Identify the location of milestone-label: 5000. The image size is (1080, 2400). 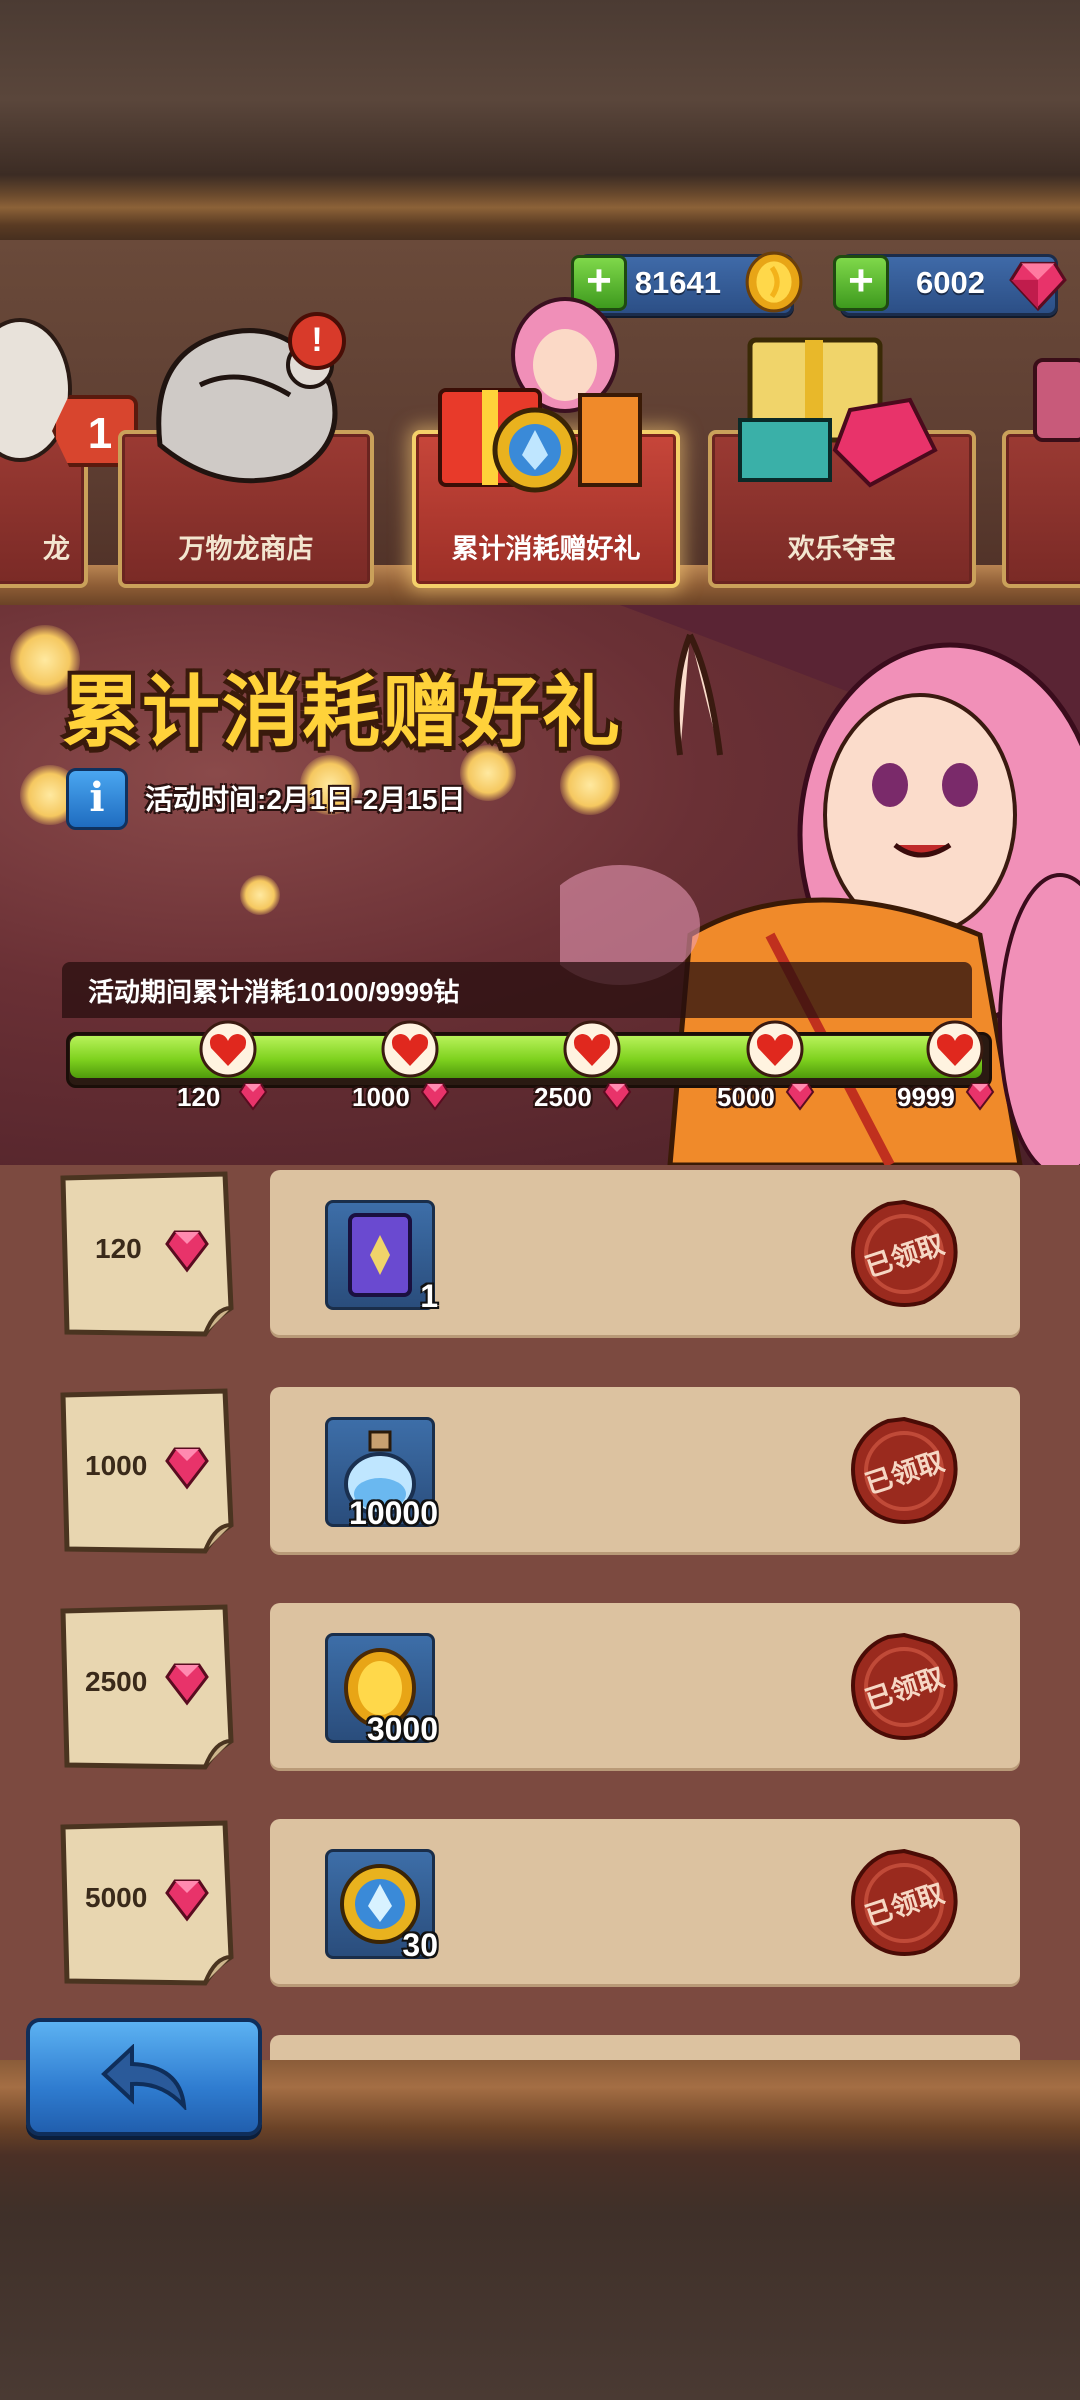
(746, 1097).